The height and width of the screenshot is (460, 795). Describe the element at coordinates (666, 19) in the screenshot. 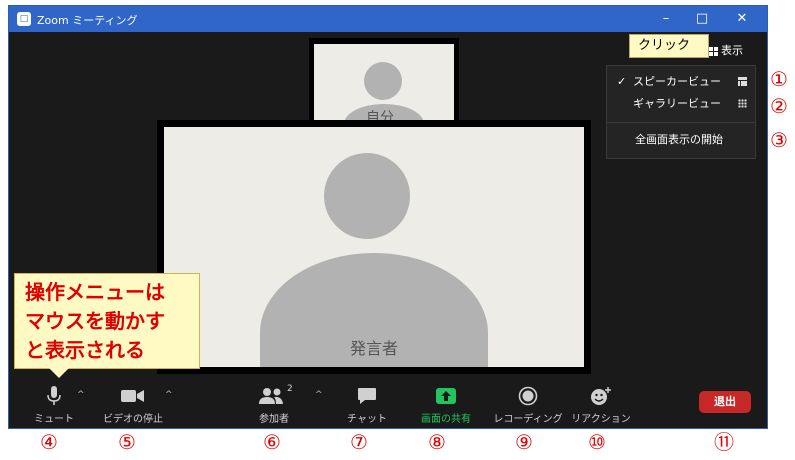

I see `minimize-button: –` at that location.